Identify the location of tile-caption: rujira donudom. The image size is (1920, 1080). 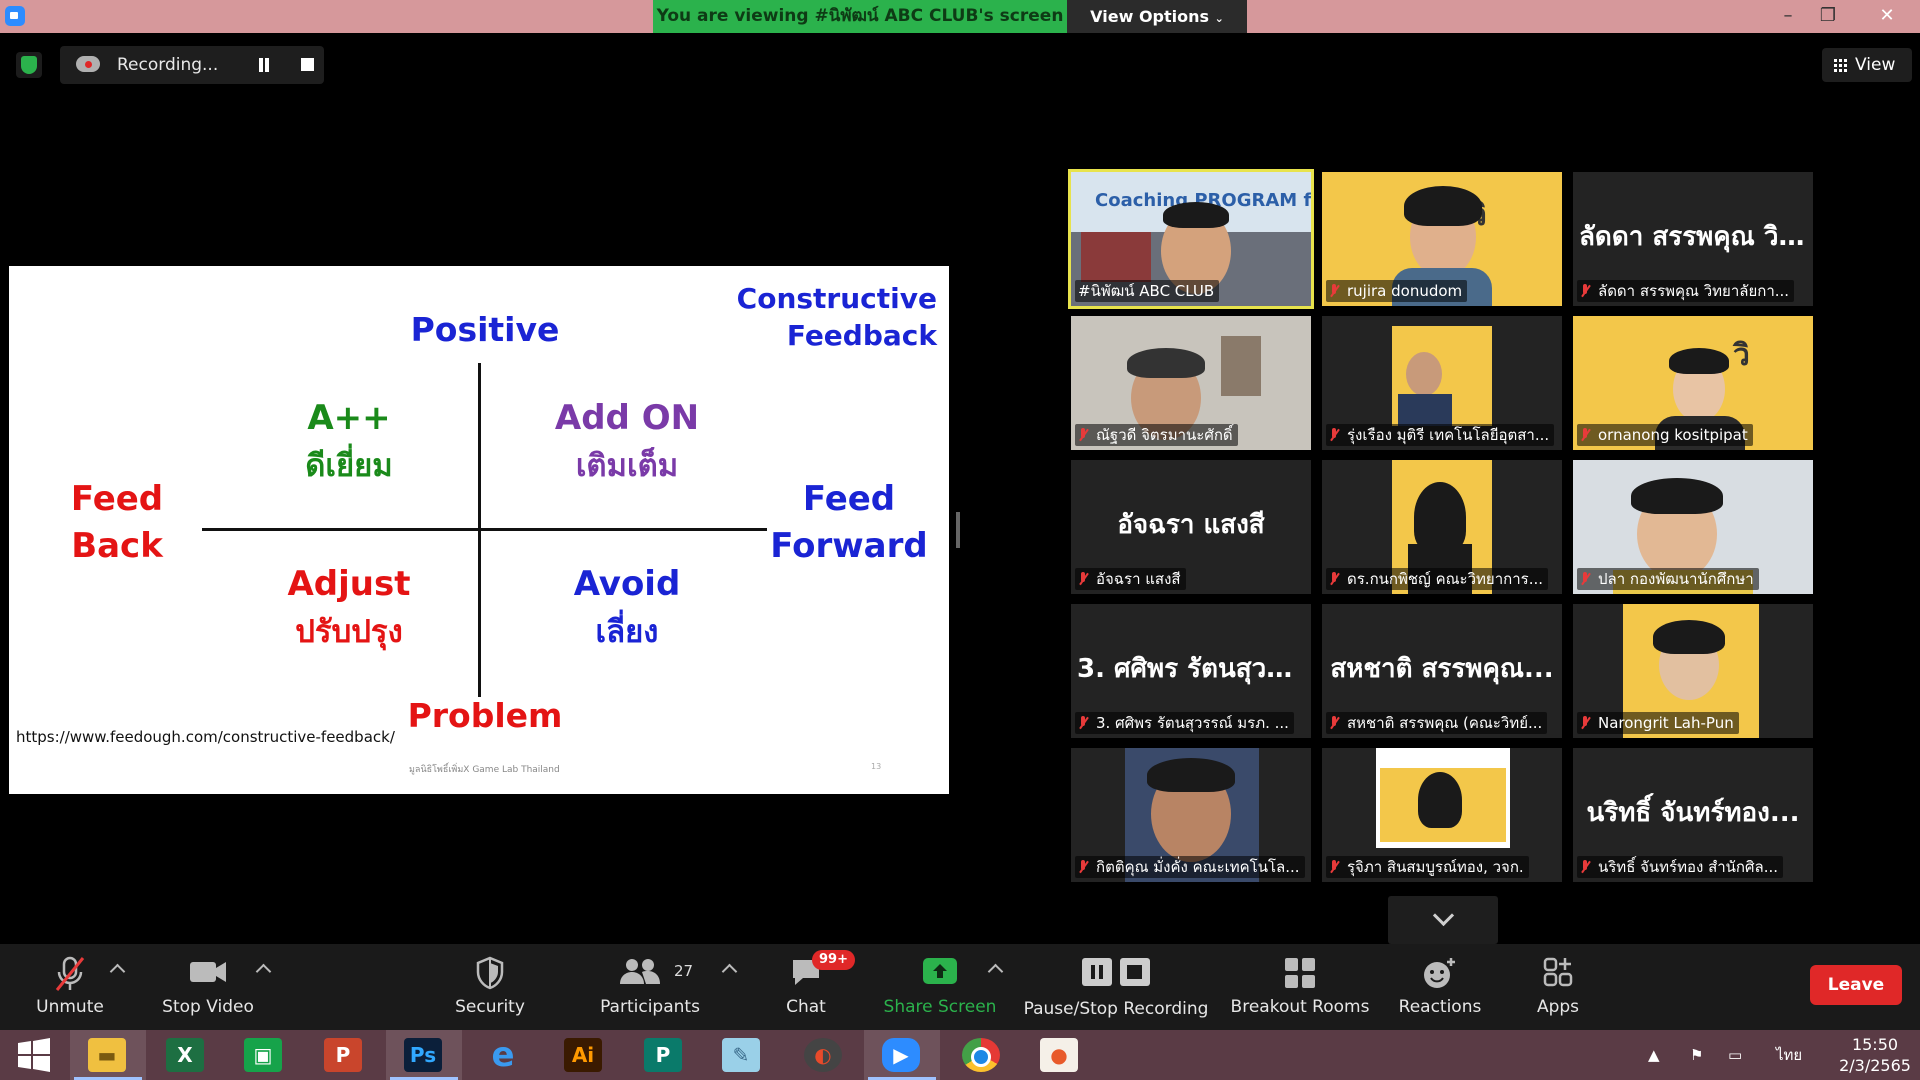
(1397, 291).